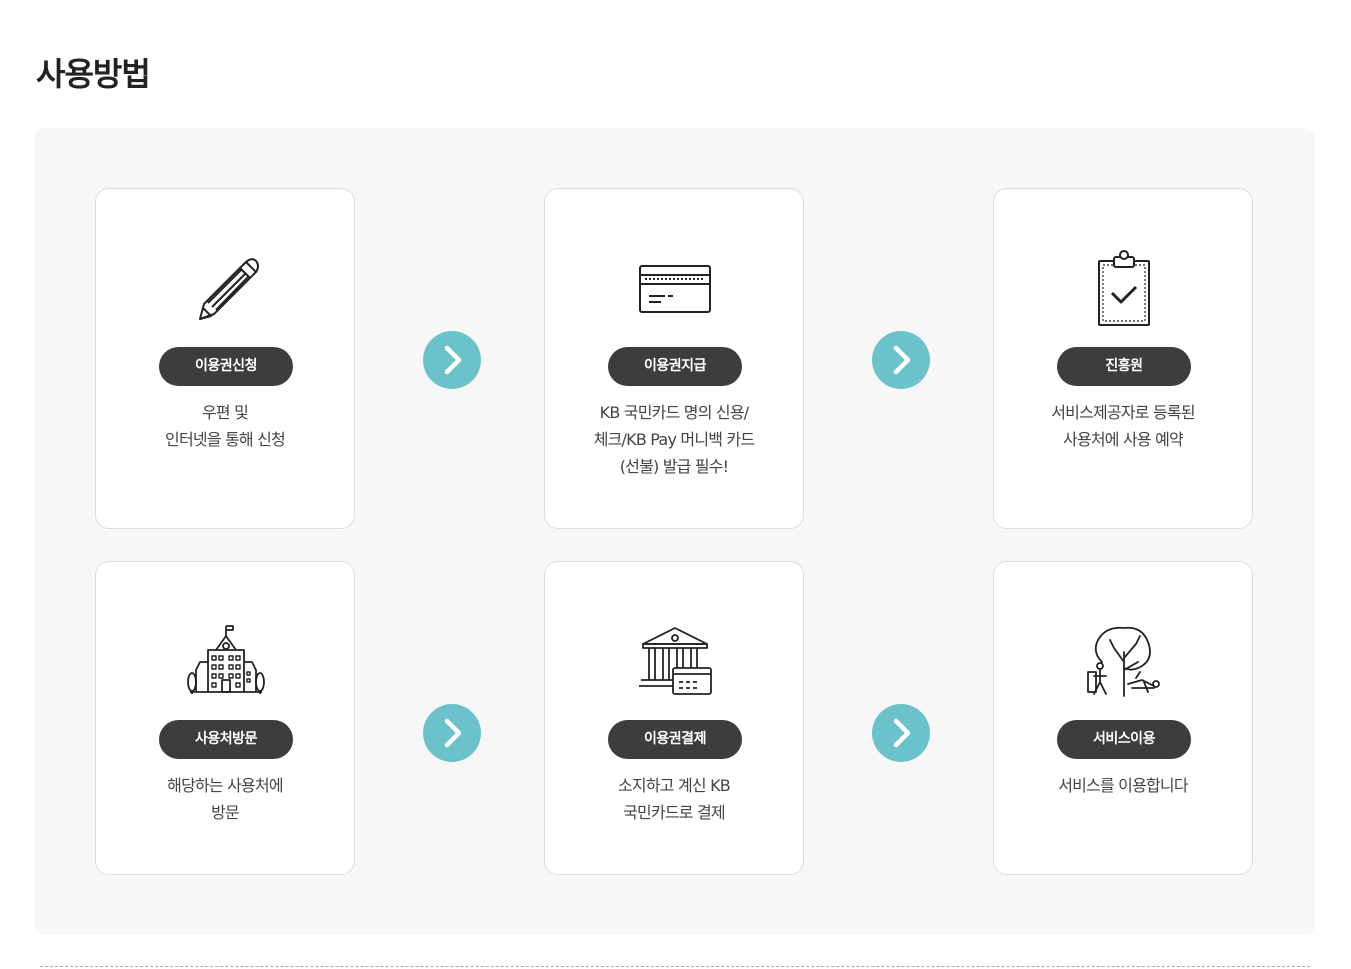 This screenshot has height=969, width=1351. I want to click on section-divider, so click(675, 966).